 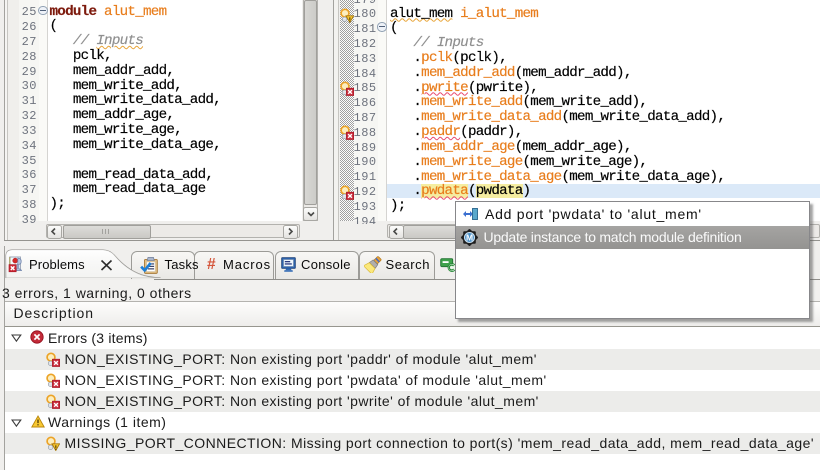 What do you see at coordinates (469, 237) in the screenshot?
I see `svg-text: M` at bounding box center [469, 237].